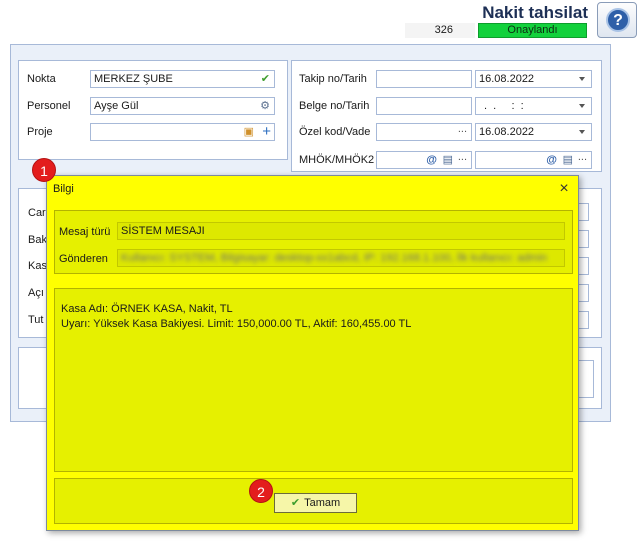 The image size is (643, 546). Describe the element at coordinates (133, 79) in the screenshot. I see `nokta-value: MERKEZ ŞUBE` at that location.